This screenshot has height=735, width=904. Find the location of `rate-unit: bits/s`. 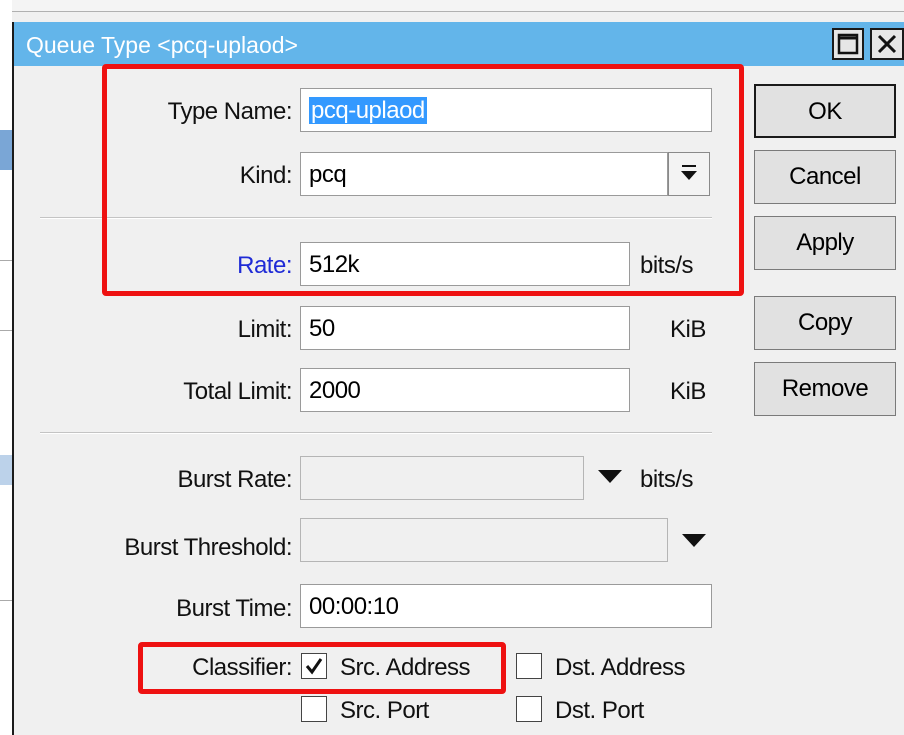

rate-unit: bits/s is located at coordinates (667, 265).